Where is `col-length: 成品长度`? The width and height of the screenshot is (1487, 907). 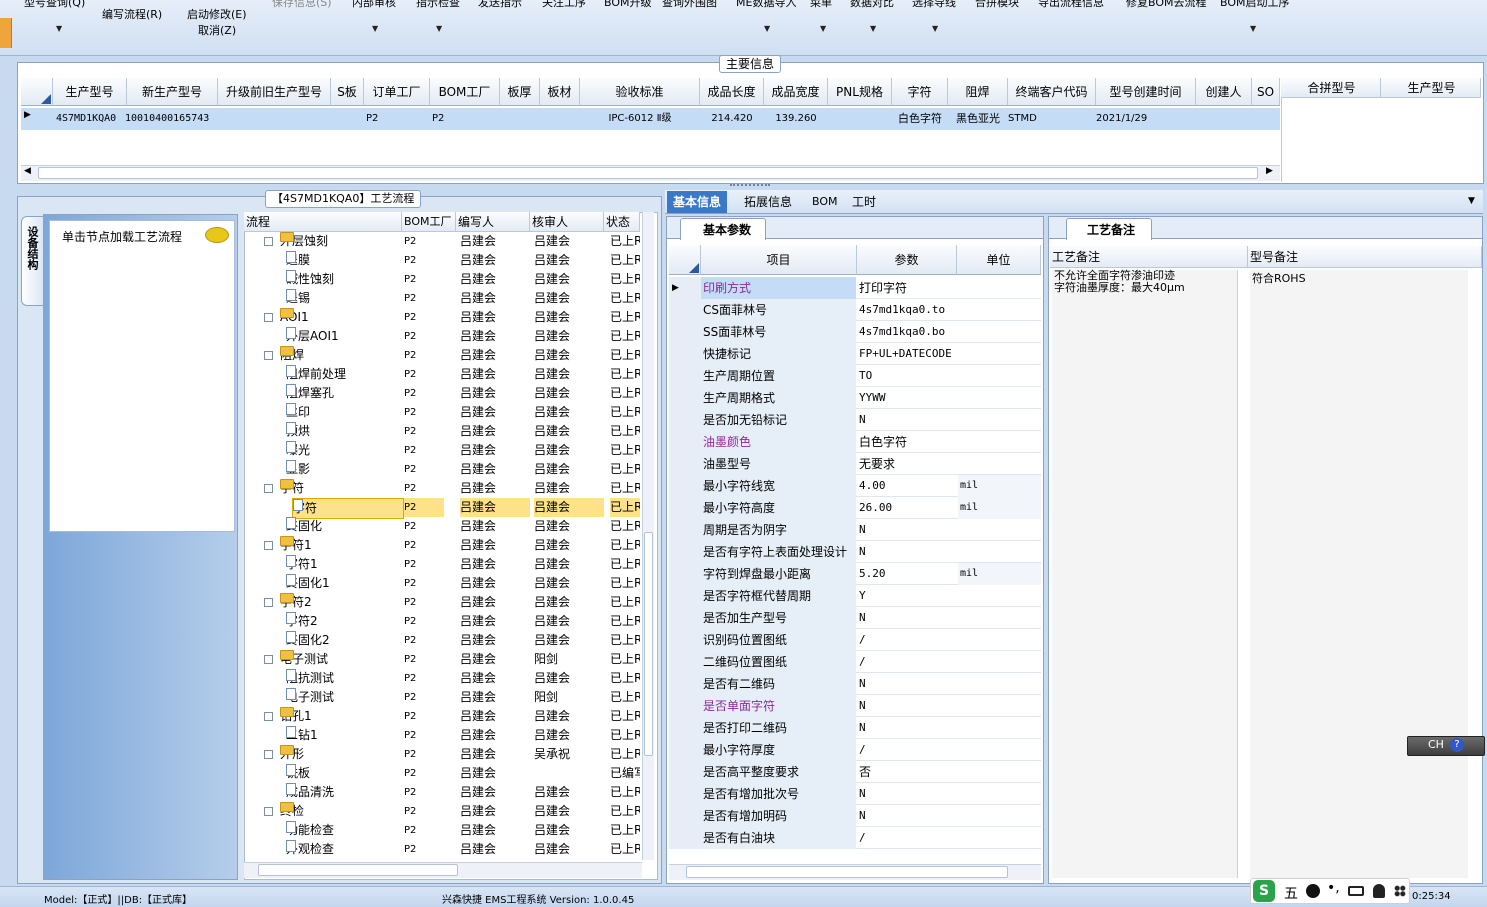 col-length: 成品长度 is located at coordinates (732, 92).